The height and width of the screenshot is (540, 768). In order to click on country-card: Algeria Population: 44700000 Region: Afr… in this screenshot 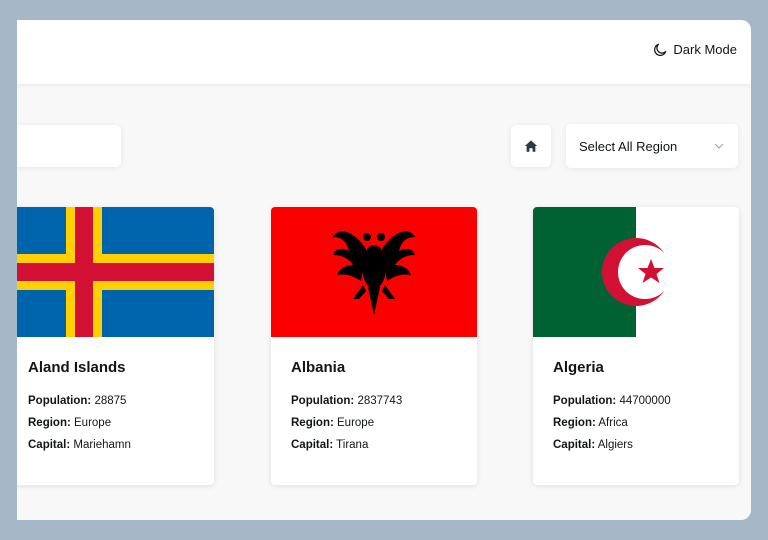, I will do `click(636, 346)`.